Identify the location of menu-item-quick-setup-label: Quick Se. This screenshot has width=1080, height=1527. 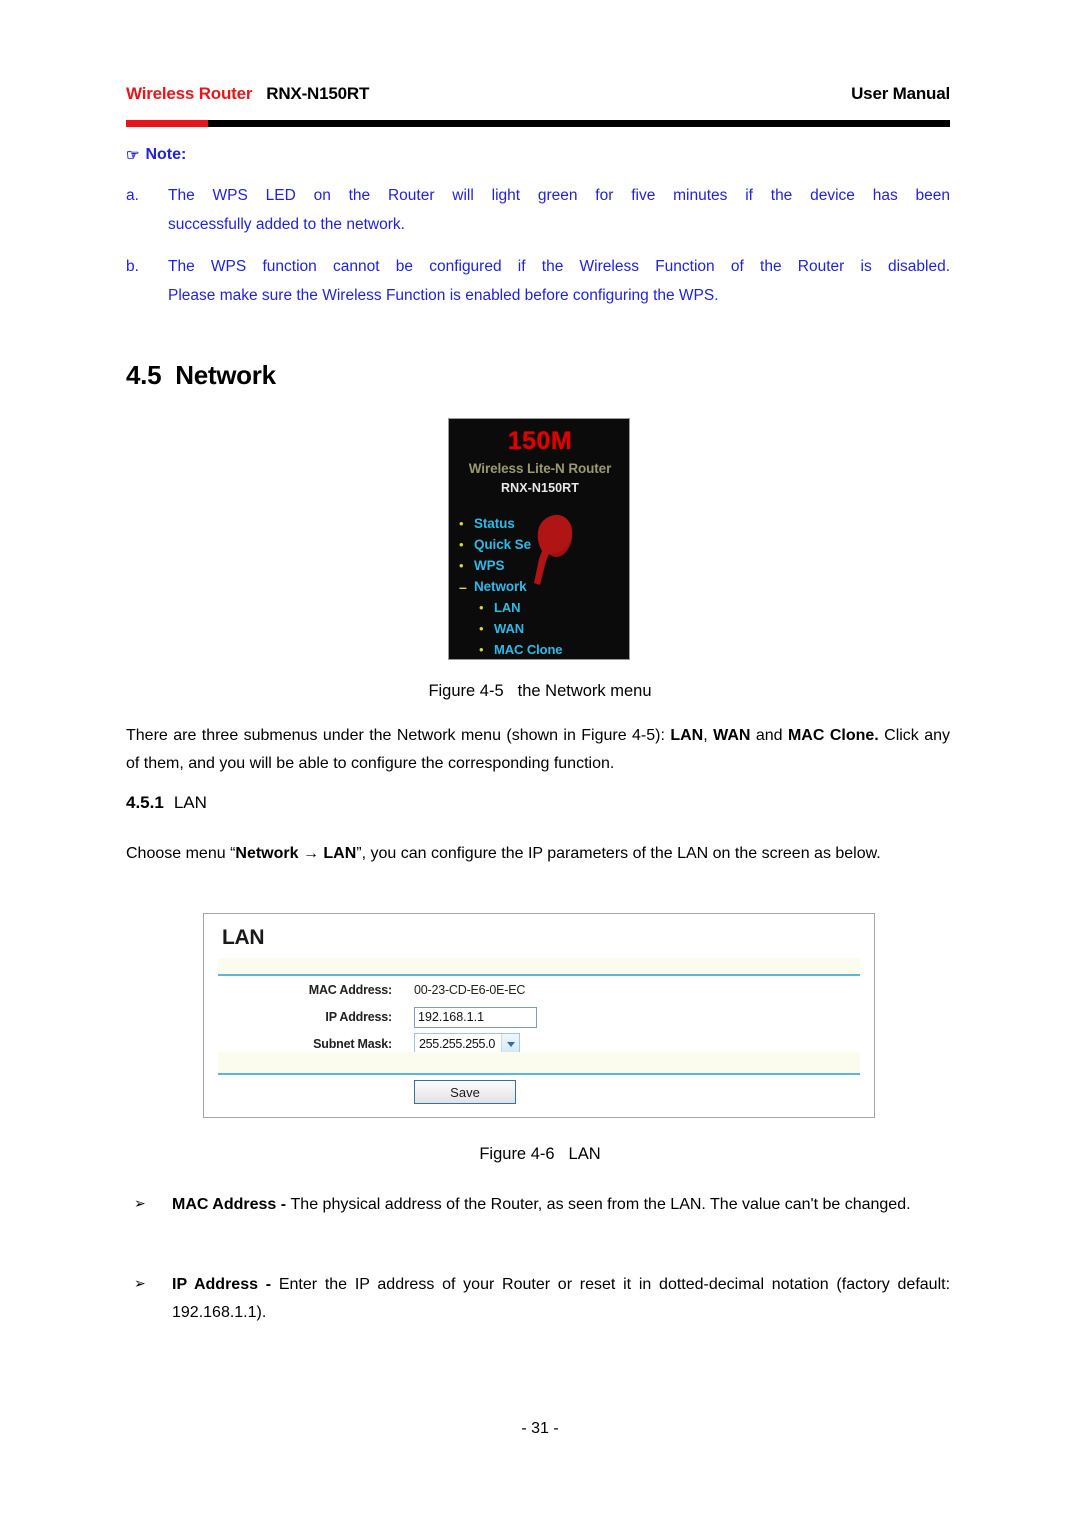
(502, 544).